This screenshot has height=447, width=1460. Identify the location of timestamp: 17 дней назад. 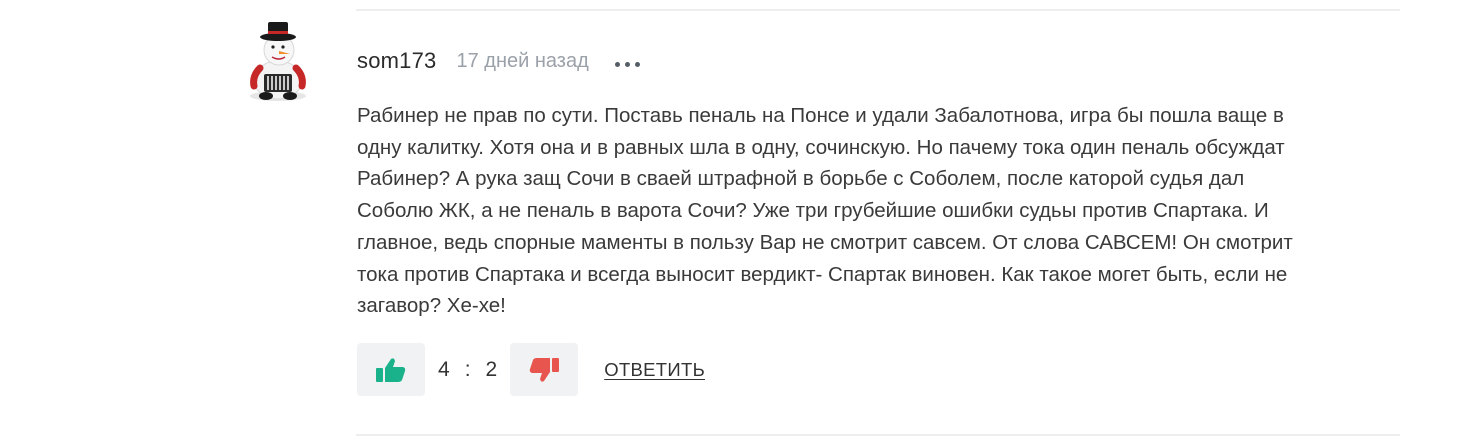
(522, 60).